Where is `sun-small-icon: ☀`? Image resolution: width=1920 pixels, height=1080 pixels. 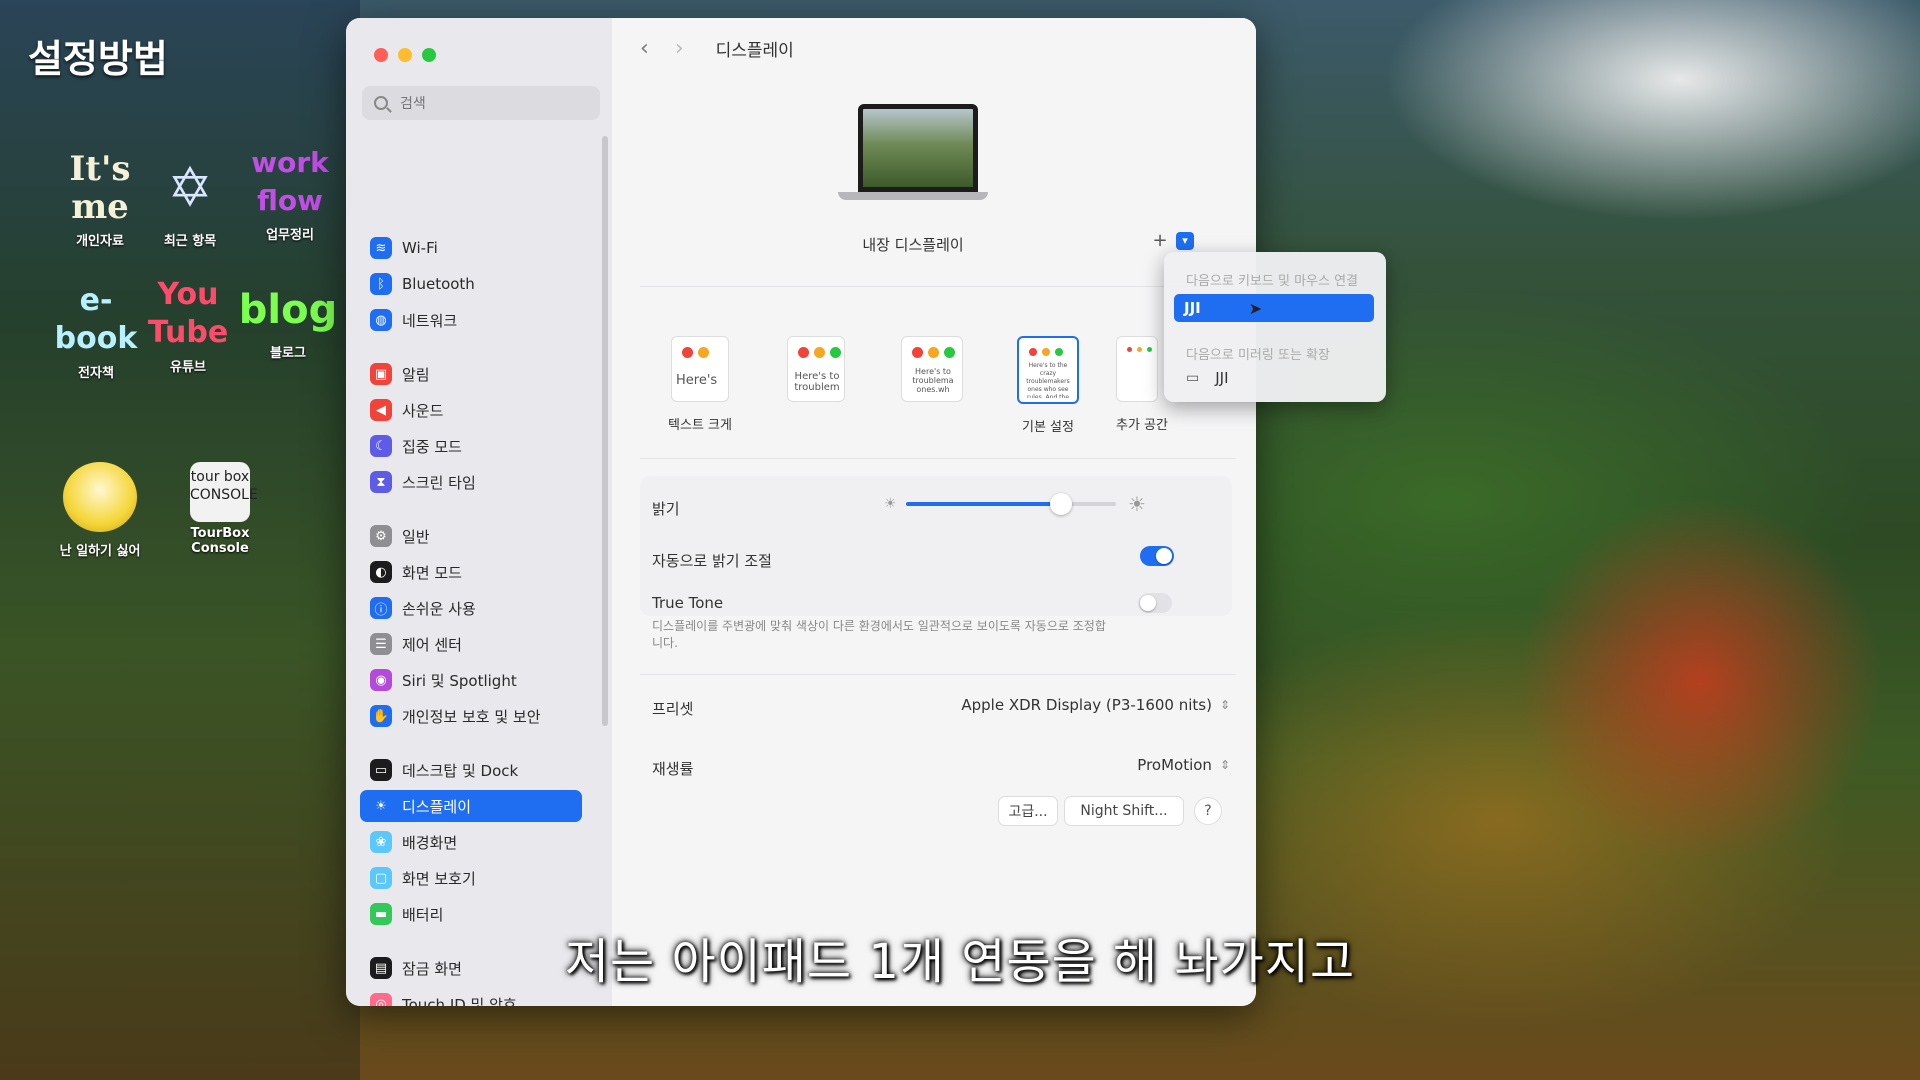 sun-small-icon: ☀ is located at coordinates (890, 504).